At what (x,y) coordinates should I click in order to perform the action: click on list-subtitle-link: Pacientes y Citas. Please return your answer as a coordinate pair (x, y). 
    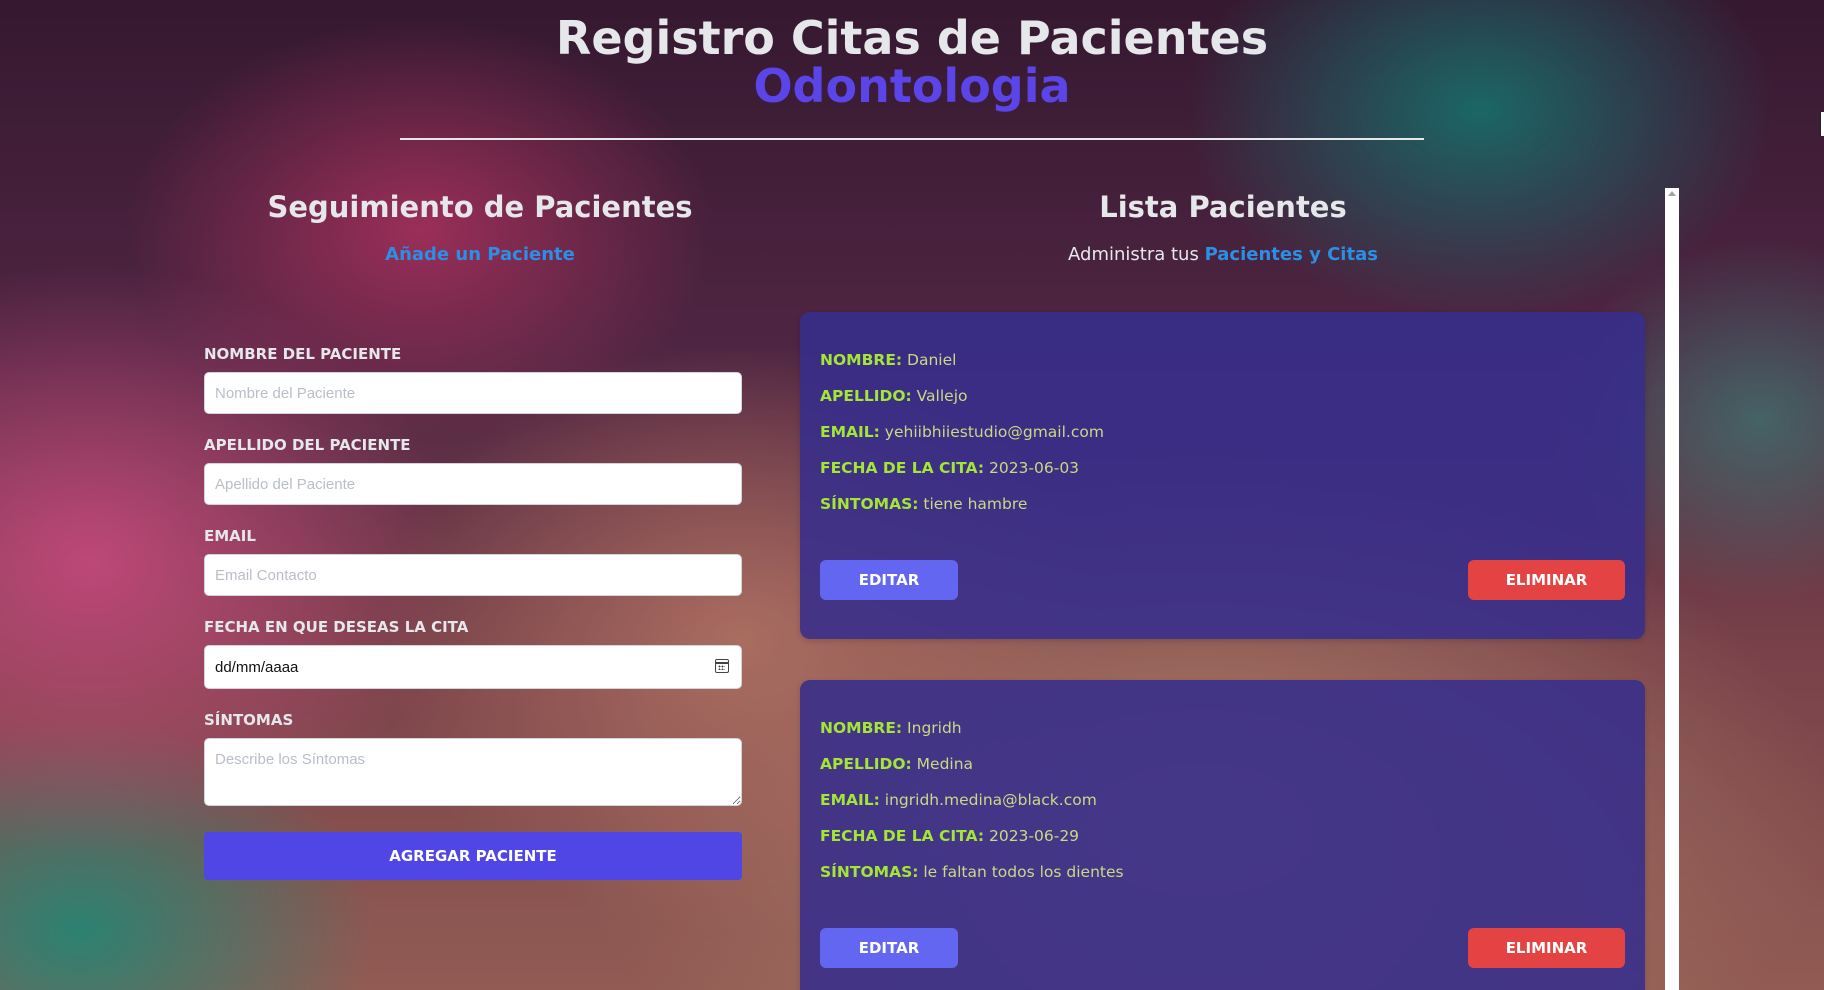
    Looking at the image, I should click on (1291, 254).